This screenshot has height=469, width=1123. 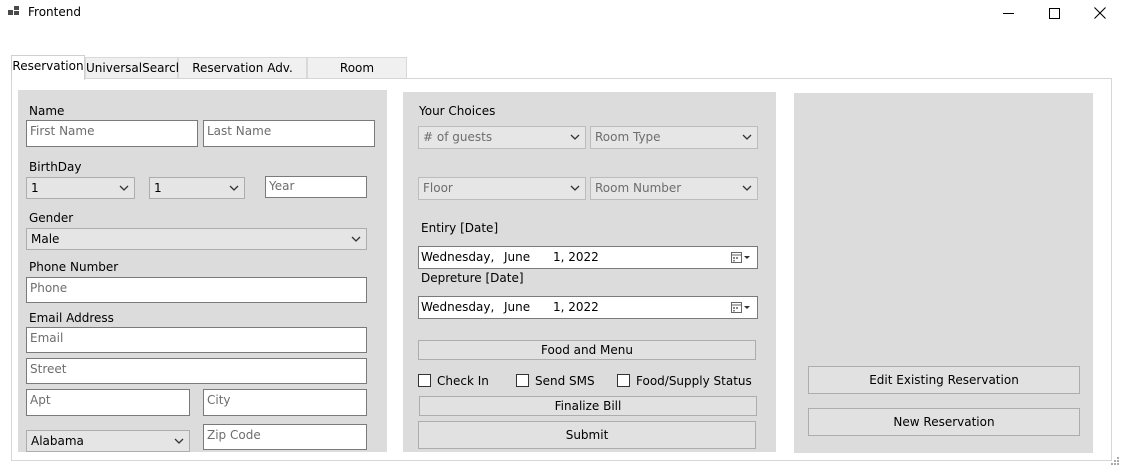 I want to click on maximize-button, so click(x=1054, y=13).